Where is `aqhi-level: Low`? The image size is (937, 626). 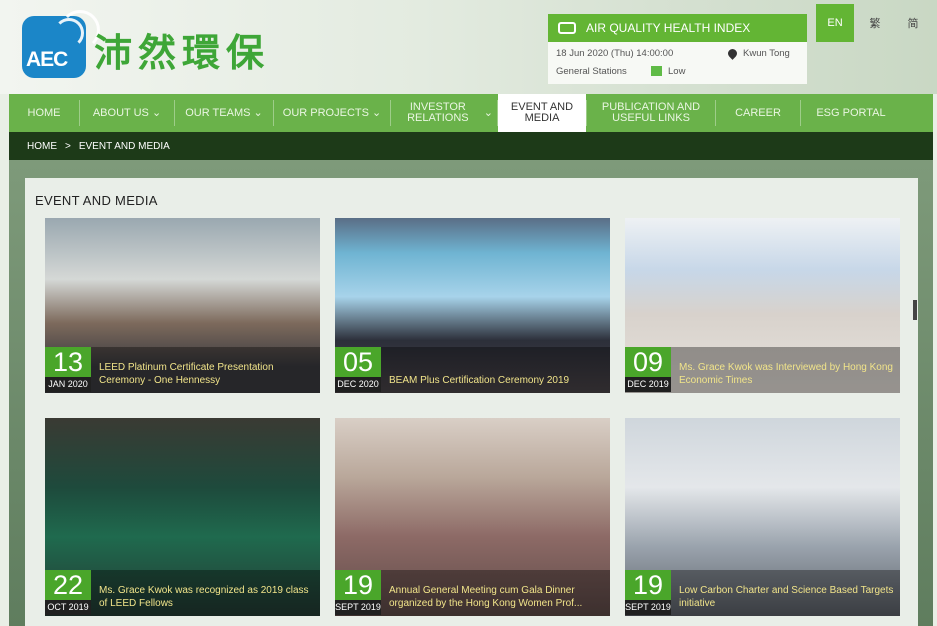 aqhi-level: Low is located at coordinates (677, 71).